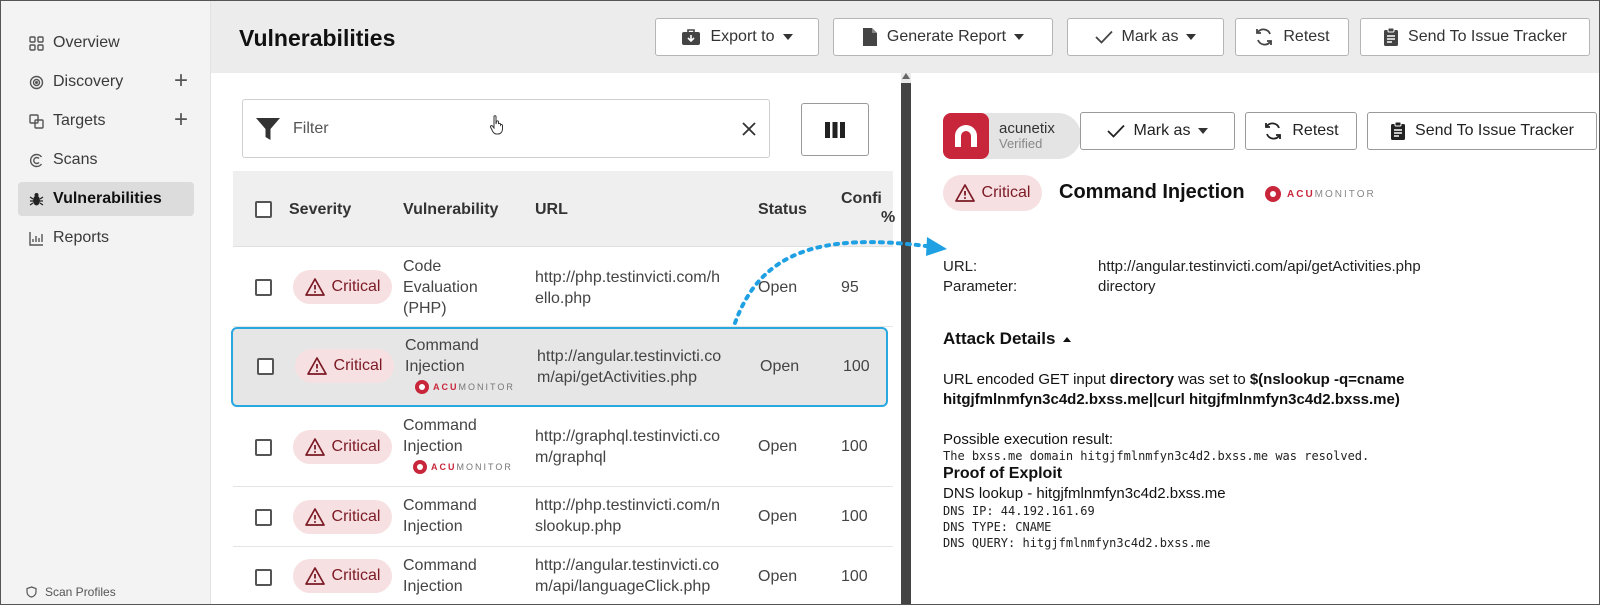 Image resolution: width=1600 pixels, height=605 pixels. Describe the element at coordinates (36, 160) in the screenshot. I see `scan-icon` at that location.